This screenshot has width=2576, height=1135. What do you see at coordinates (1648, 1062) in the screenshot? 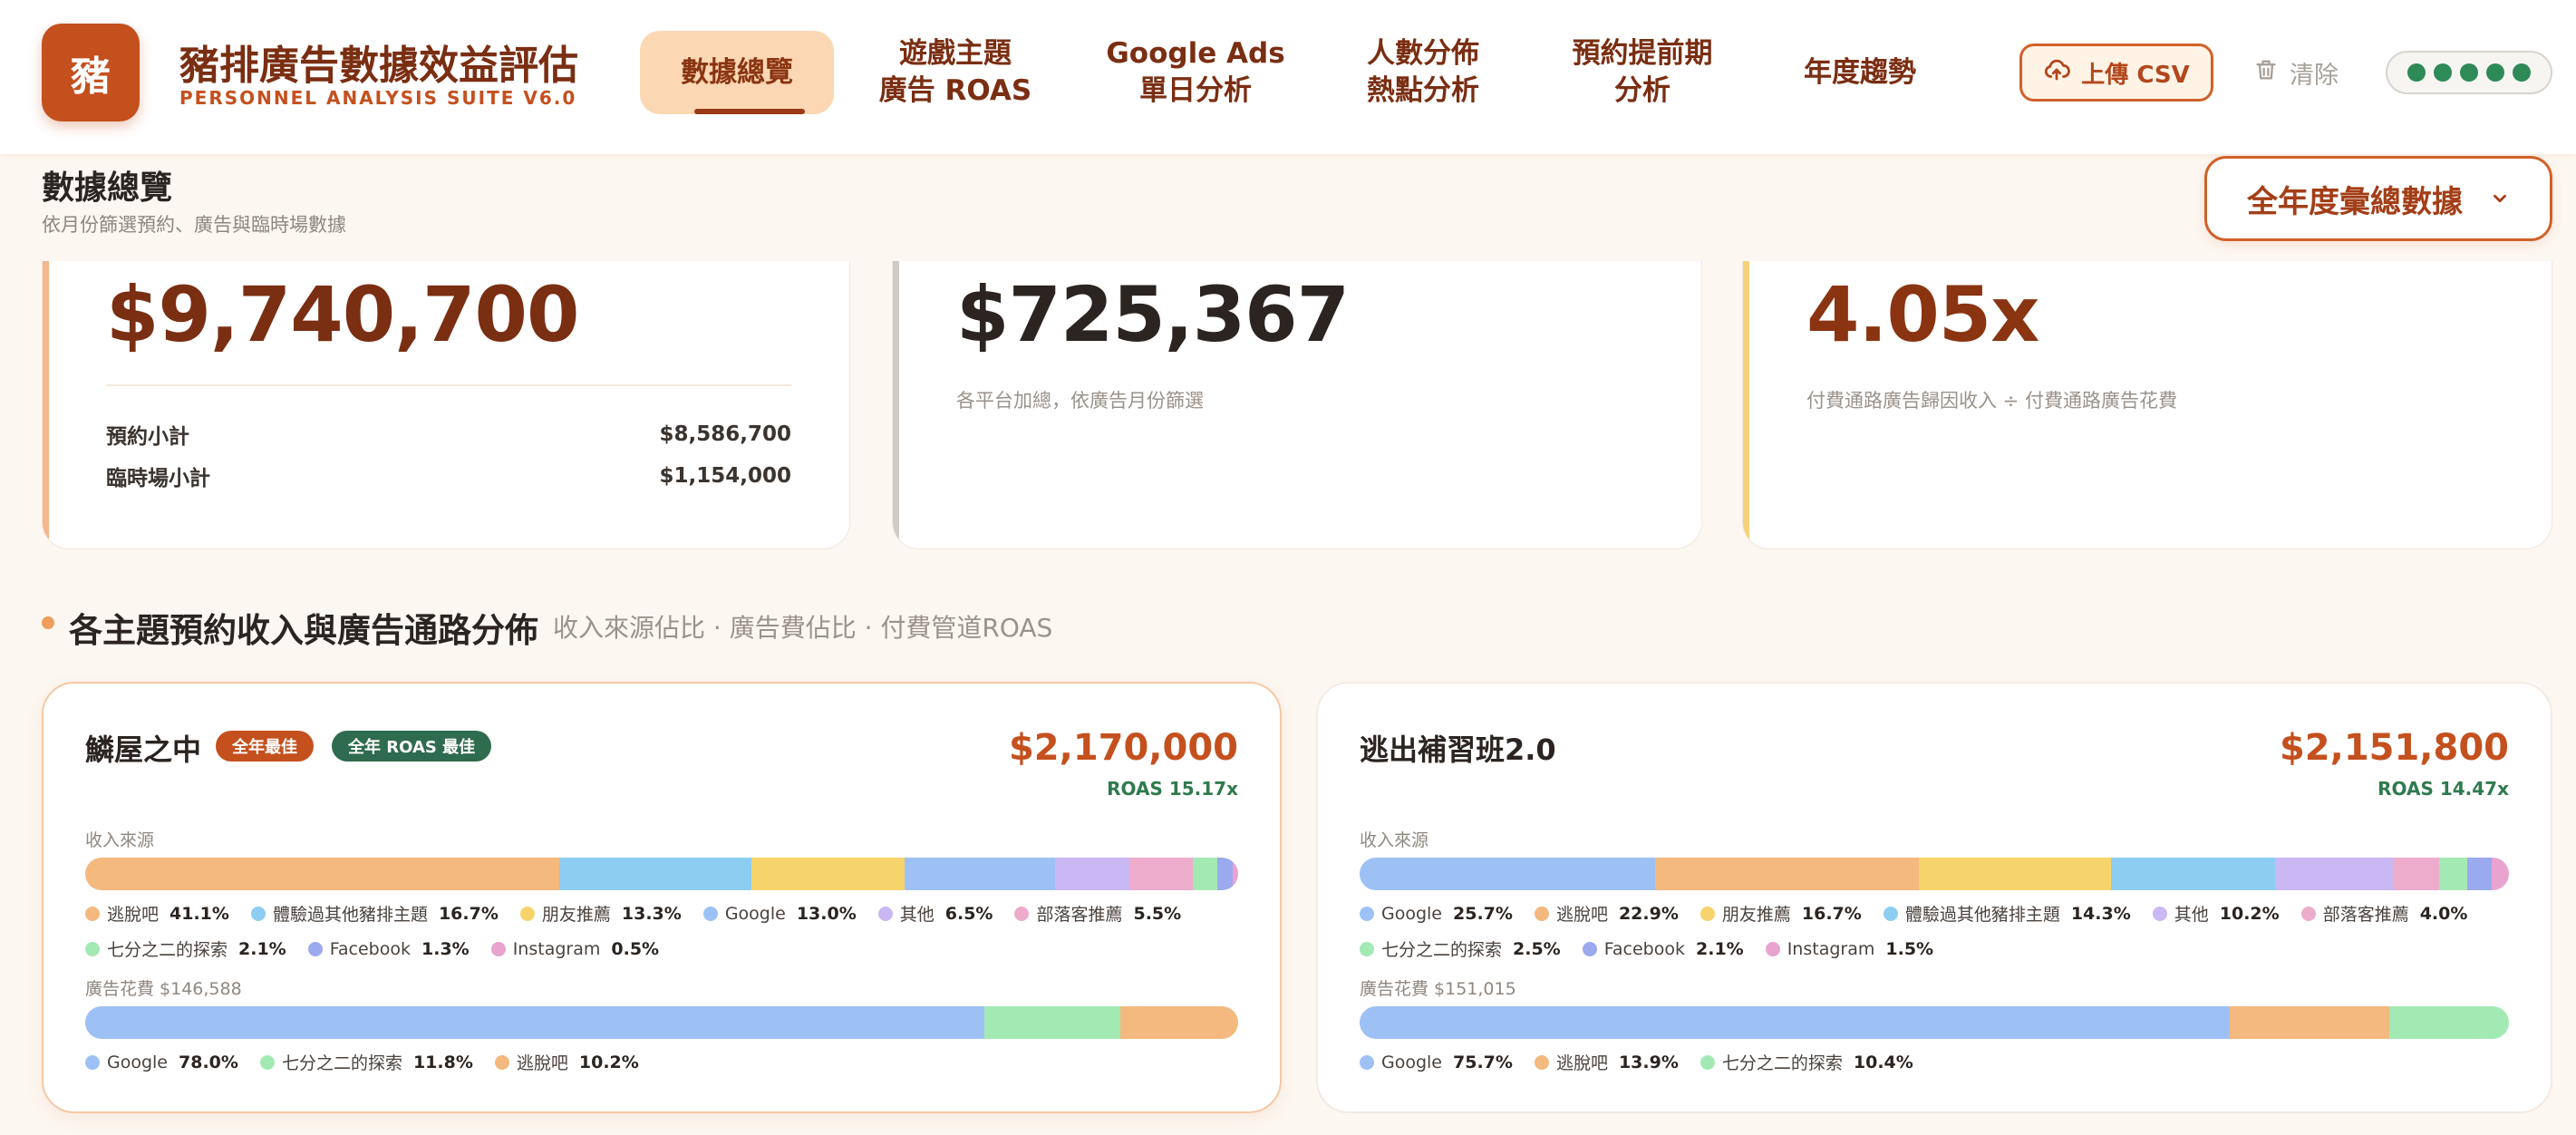
I see `legend-percent: 13.9%` at bounding box center [1648, 1062].